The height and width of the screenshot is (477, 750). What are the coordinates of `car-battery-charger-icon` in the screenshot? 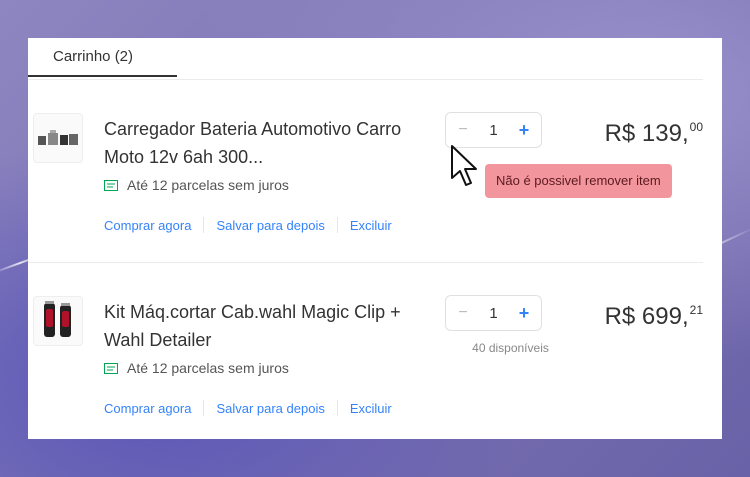 It's located at (58, 137).